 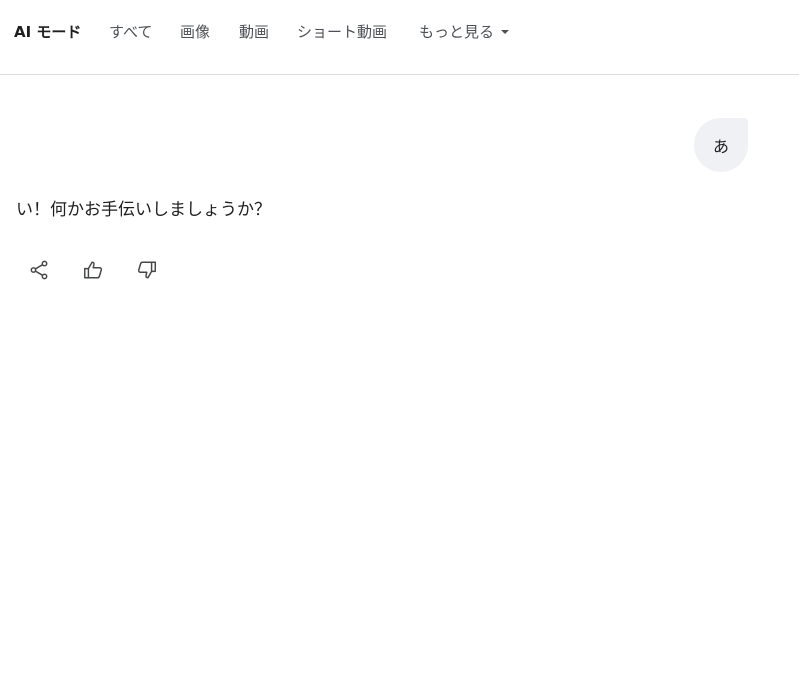 What do you see at coordinates (457, 32) in the screenshot?
I see `tab-label: もっと見る` at bounding box center [457, 32].